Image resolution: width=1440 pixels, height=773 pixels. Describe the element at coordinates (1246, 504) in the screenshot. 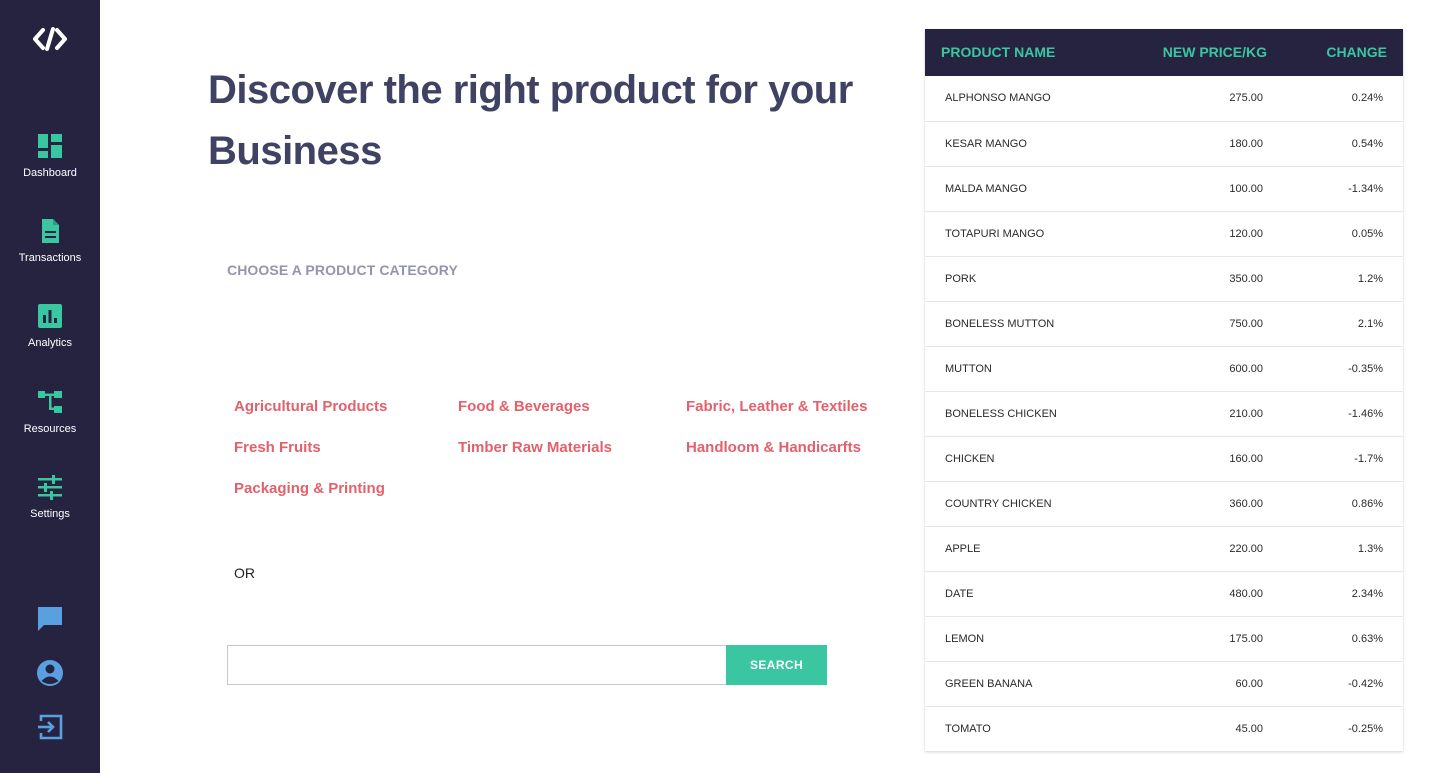

I see `price-cell: 360.00` at that location.